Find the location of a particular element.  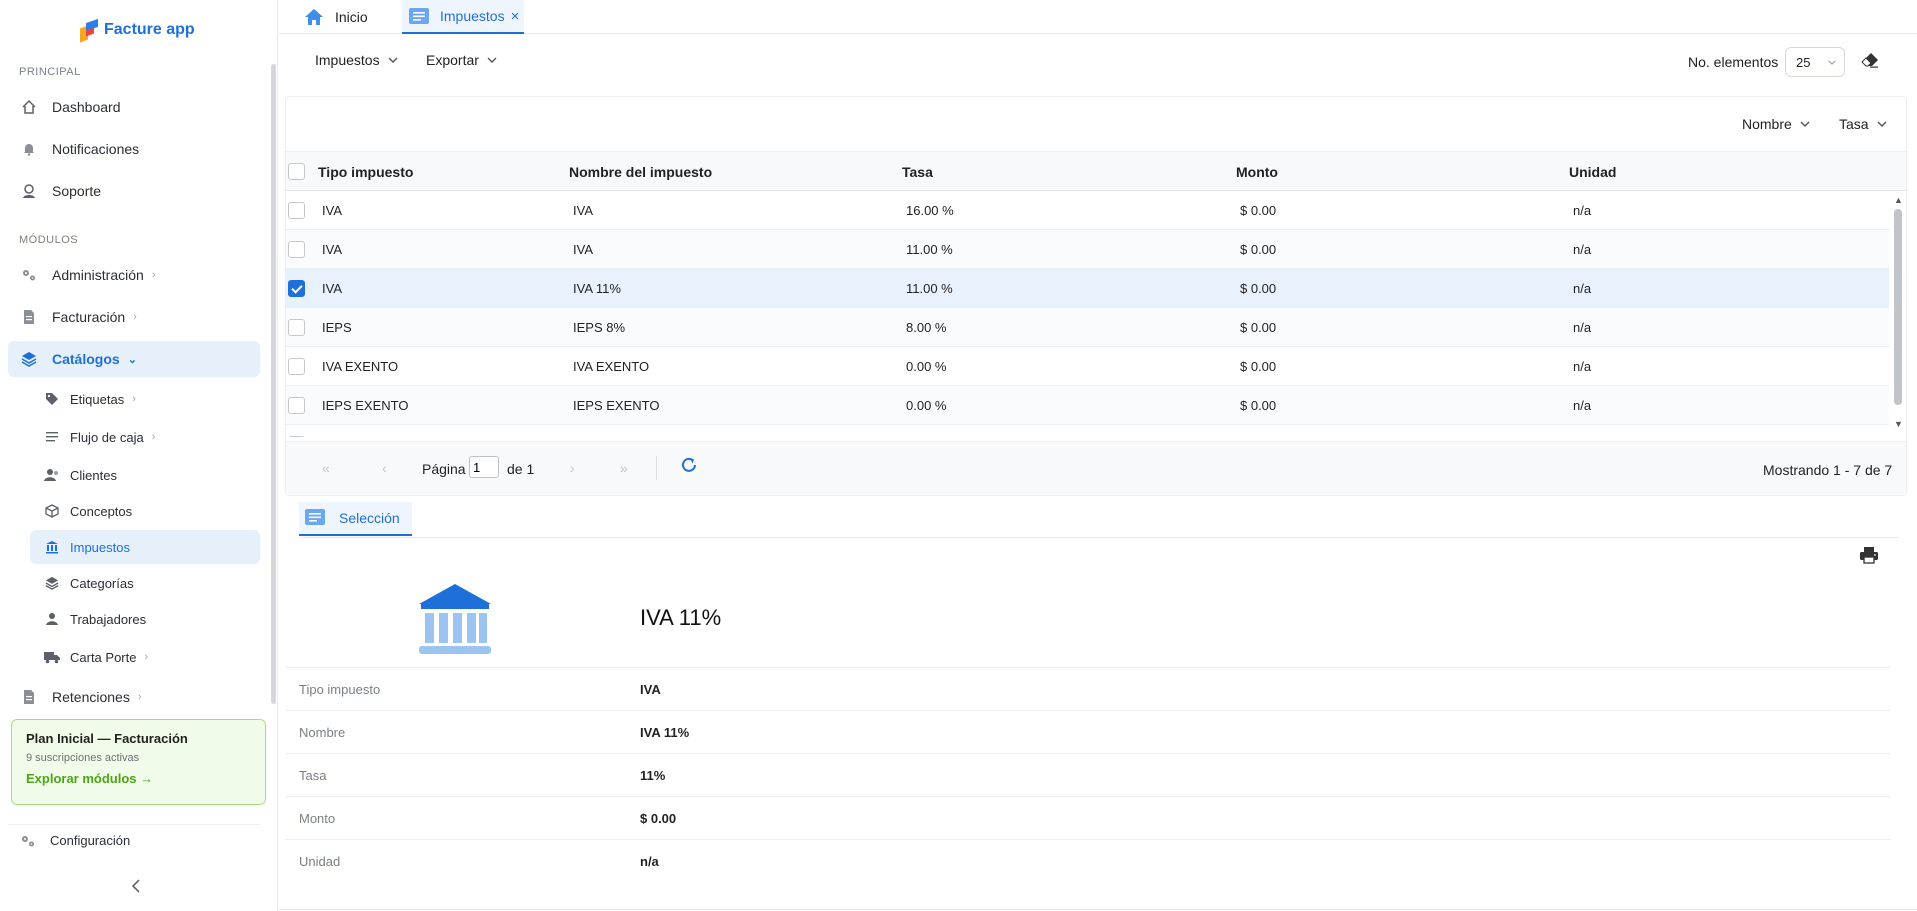

table-row: IVAIVA 00.00 %$ 0.00n/a is located at coordinates (1087, 431).